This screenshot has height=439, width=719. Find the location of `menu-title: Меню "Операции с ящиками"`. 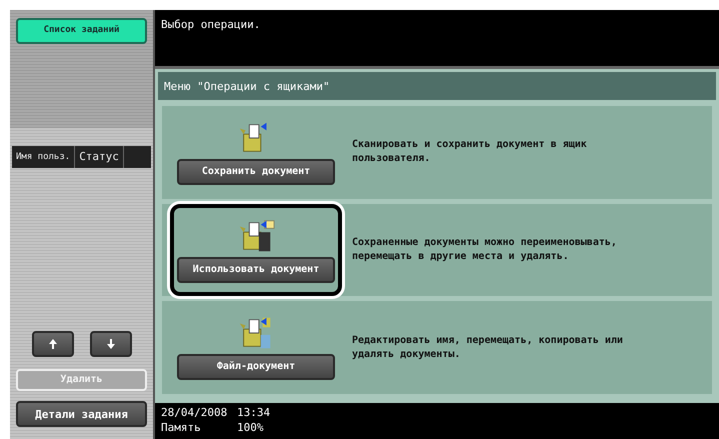

menu-title: Меню "Операции с ящиками" is located at coordinates (437, 86).